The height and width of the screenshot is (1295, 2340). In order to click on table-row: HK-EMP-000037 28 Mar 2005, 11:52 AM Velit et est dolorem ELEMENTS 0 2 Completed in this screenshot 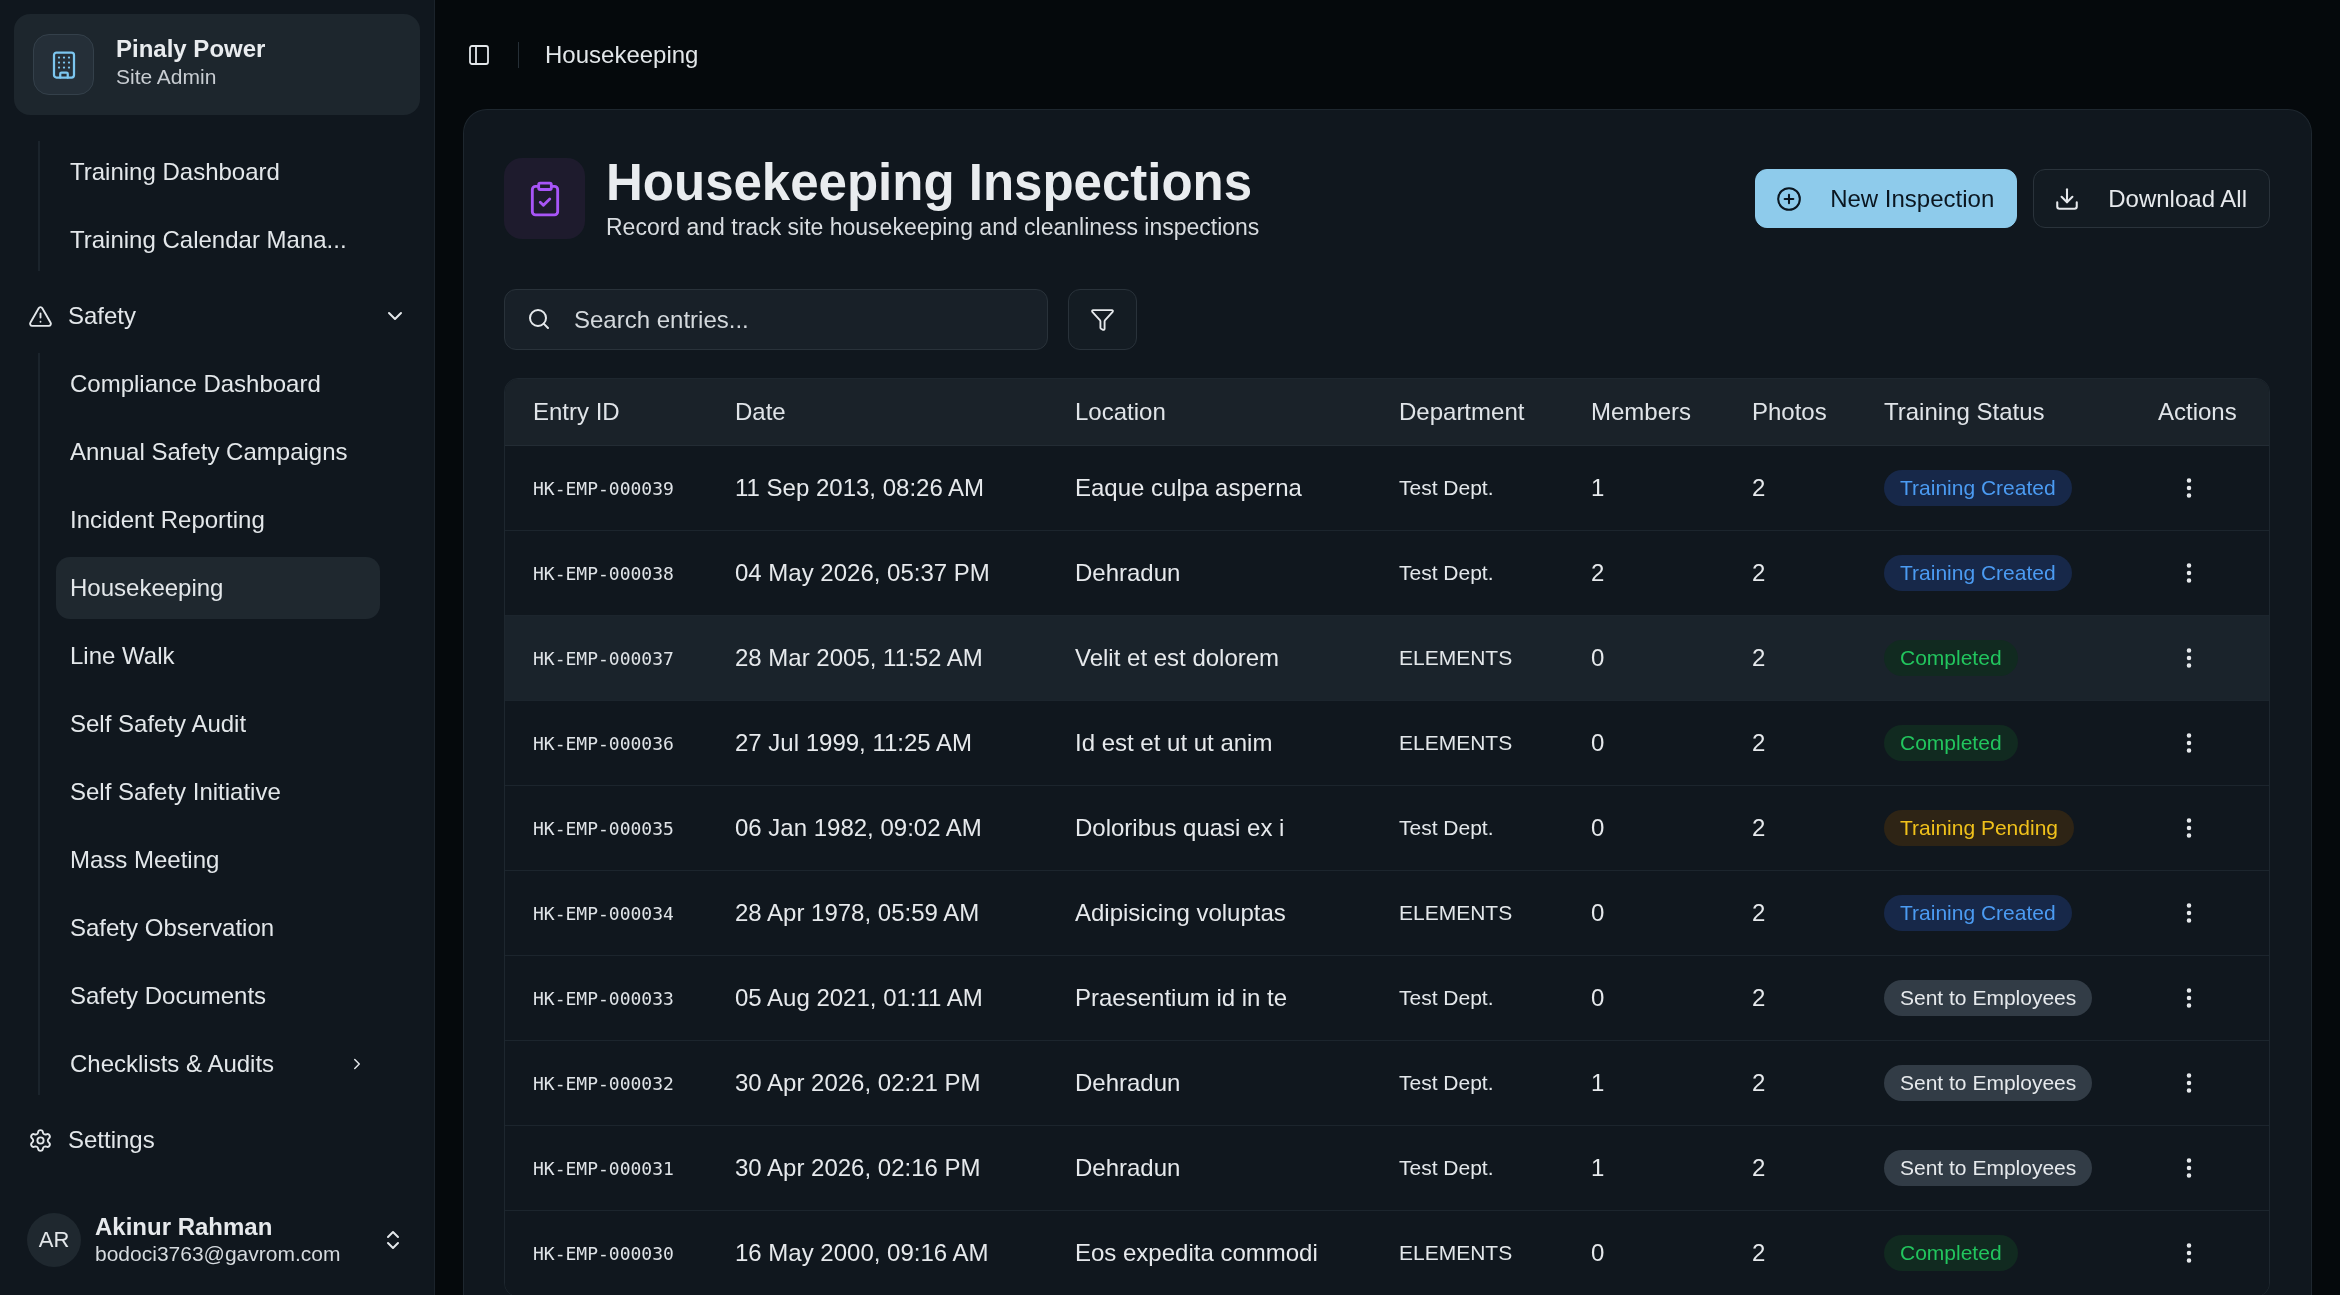, I will do `click(1387, 658)`.